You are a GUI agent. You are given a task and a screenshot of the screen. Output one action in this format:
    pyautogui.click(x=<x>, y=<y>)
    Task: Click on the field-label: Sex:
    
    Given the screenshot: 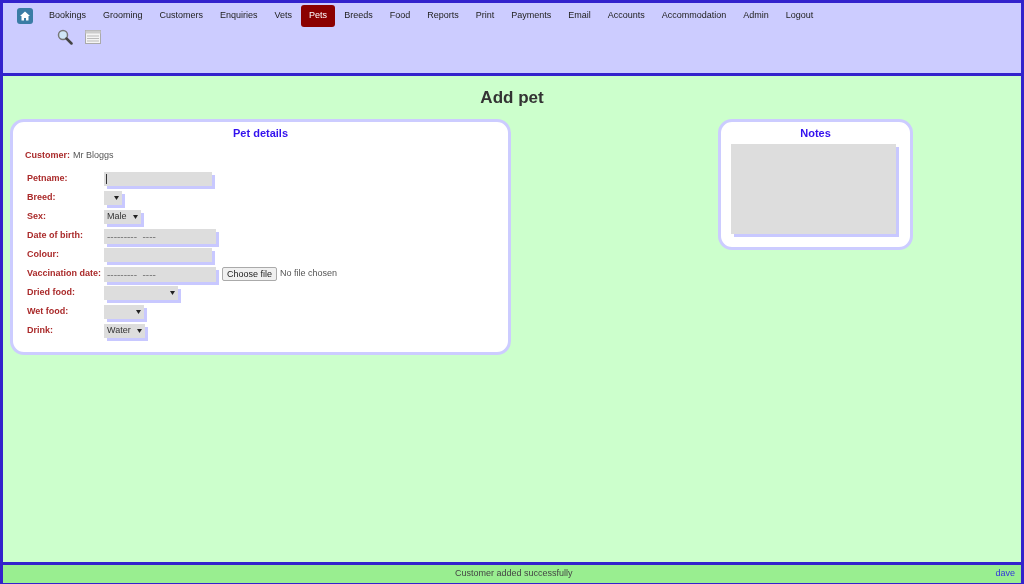 What is the action you would take?
    pyautogui.click(x=37, y=217)
    